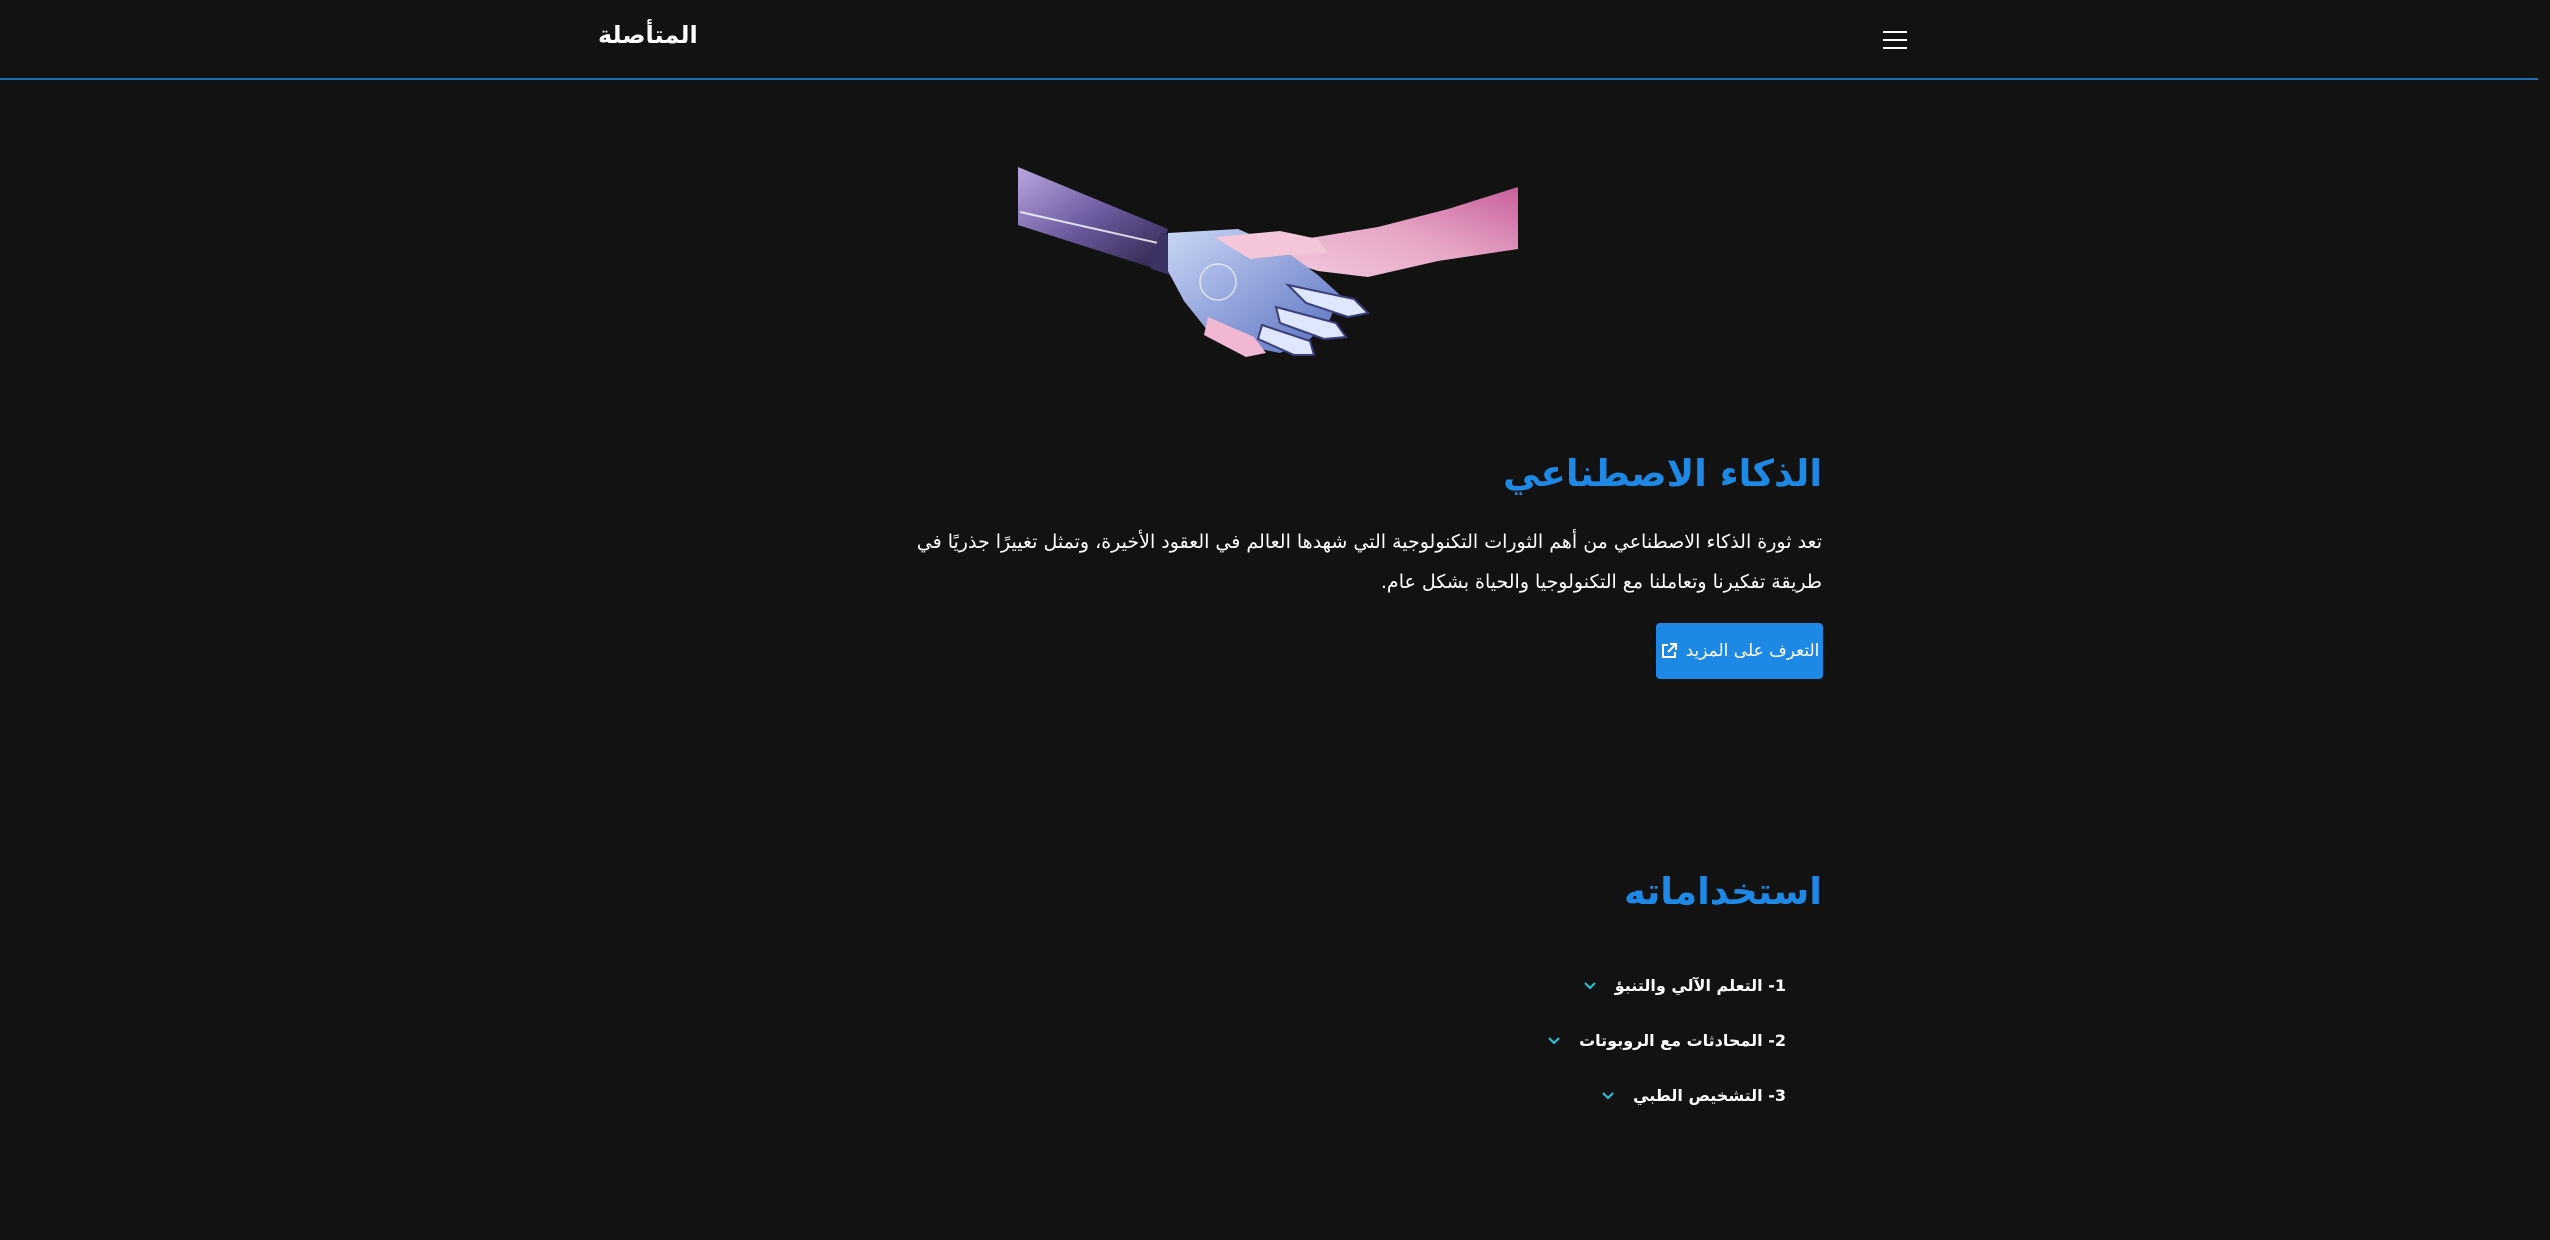 This screenshot has height=1240, width=2550. Describe the element at coordinates (1895, 40) in the screenshot. I see `hamburger-menu-icon` at that location.